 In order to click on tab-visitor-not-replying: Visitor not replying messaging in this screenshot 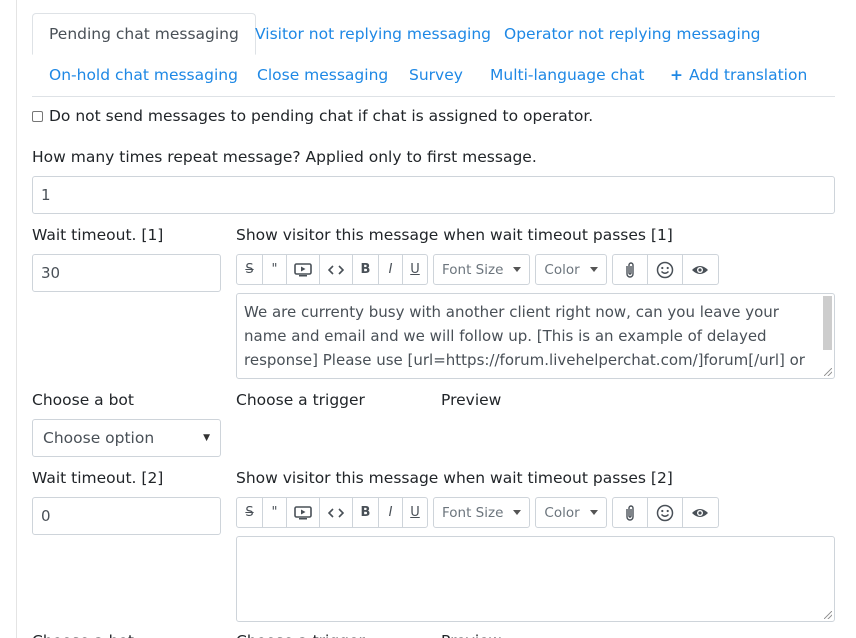, I will do `click(373, 34)`.